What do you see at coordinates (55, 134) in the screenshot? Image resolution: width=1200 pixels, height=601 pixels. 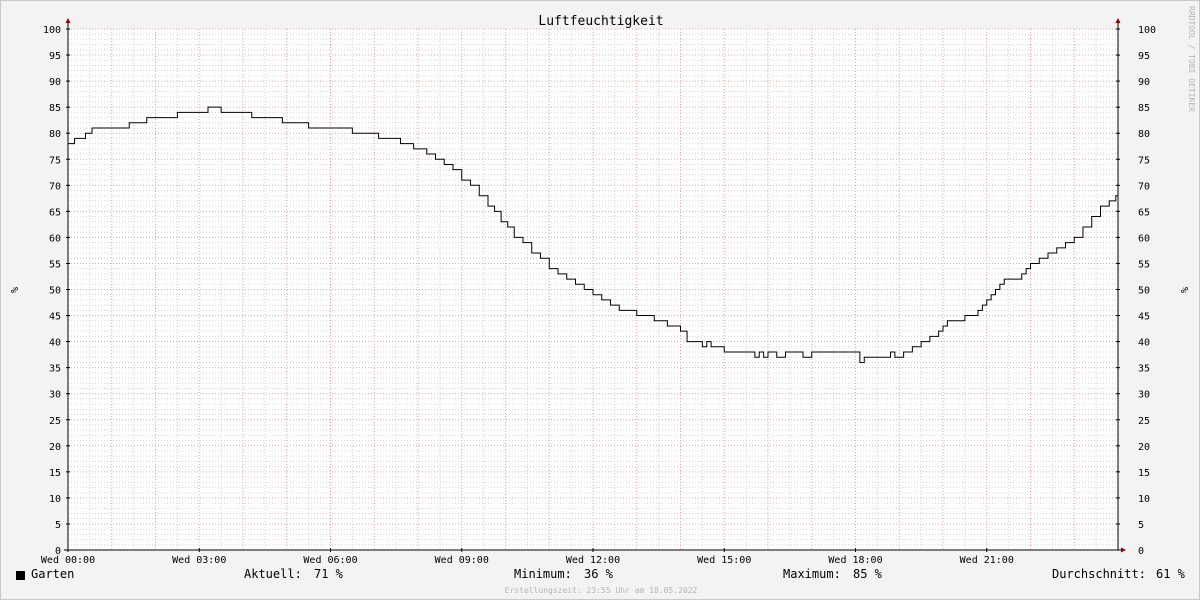 I see `y-tick-label-left: 80` at bounding box center [55, 134].